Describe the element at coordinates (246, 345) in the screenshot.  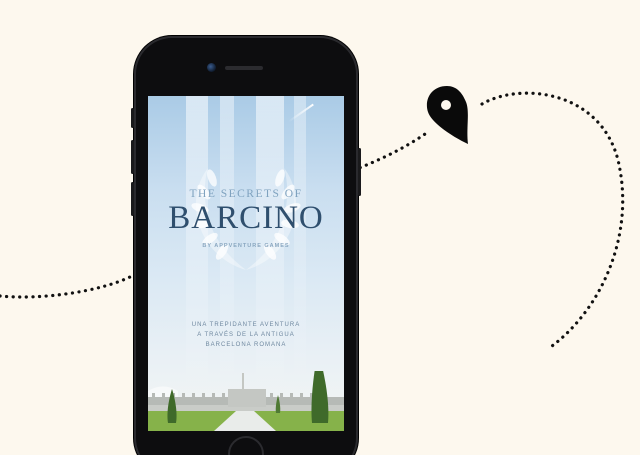
I see `tagline-line: BARCELONA ROMANA` at that location.